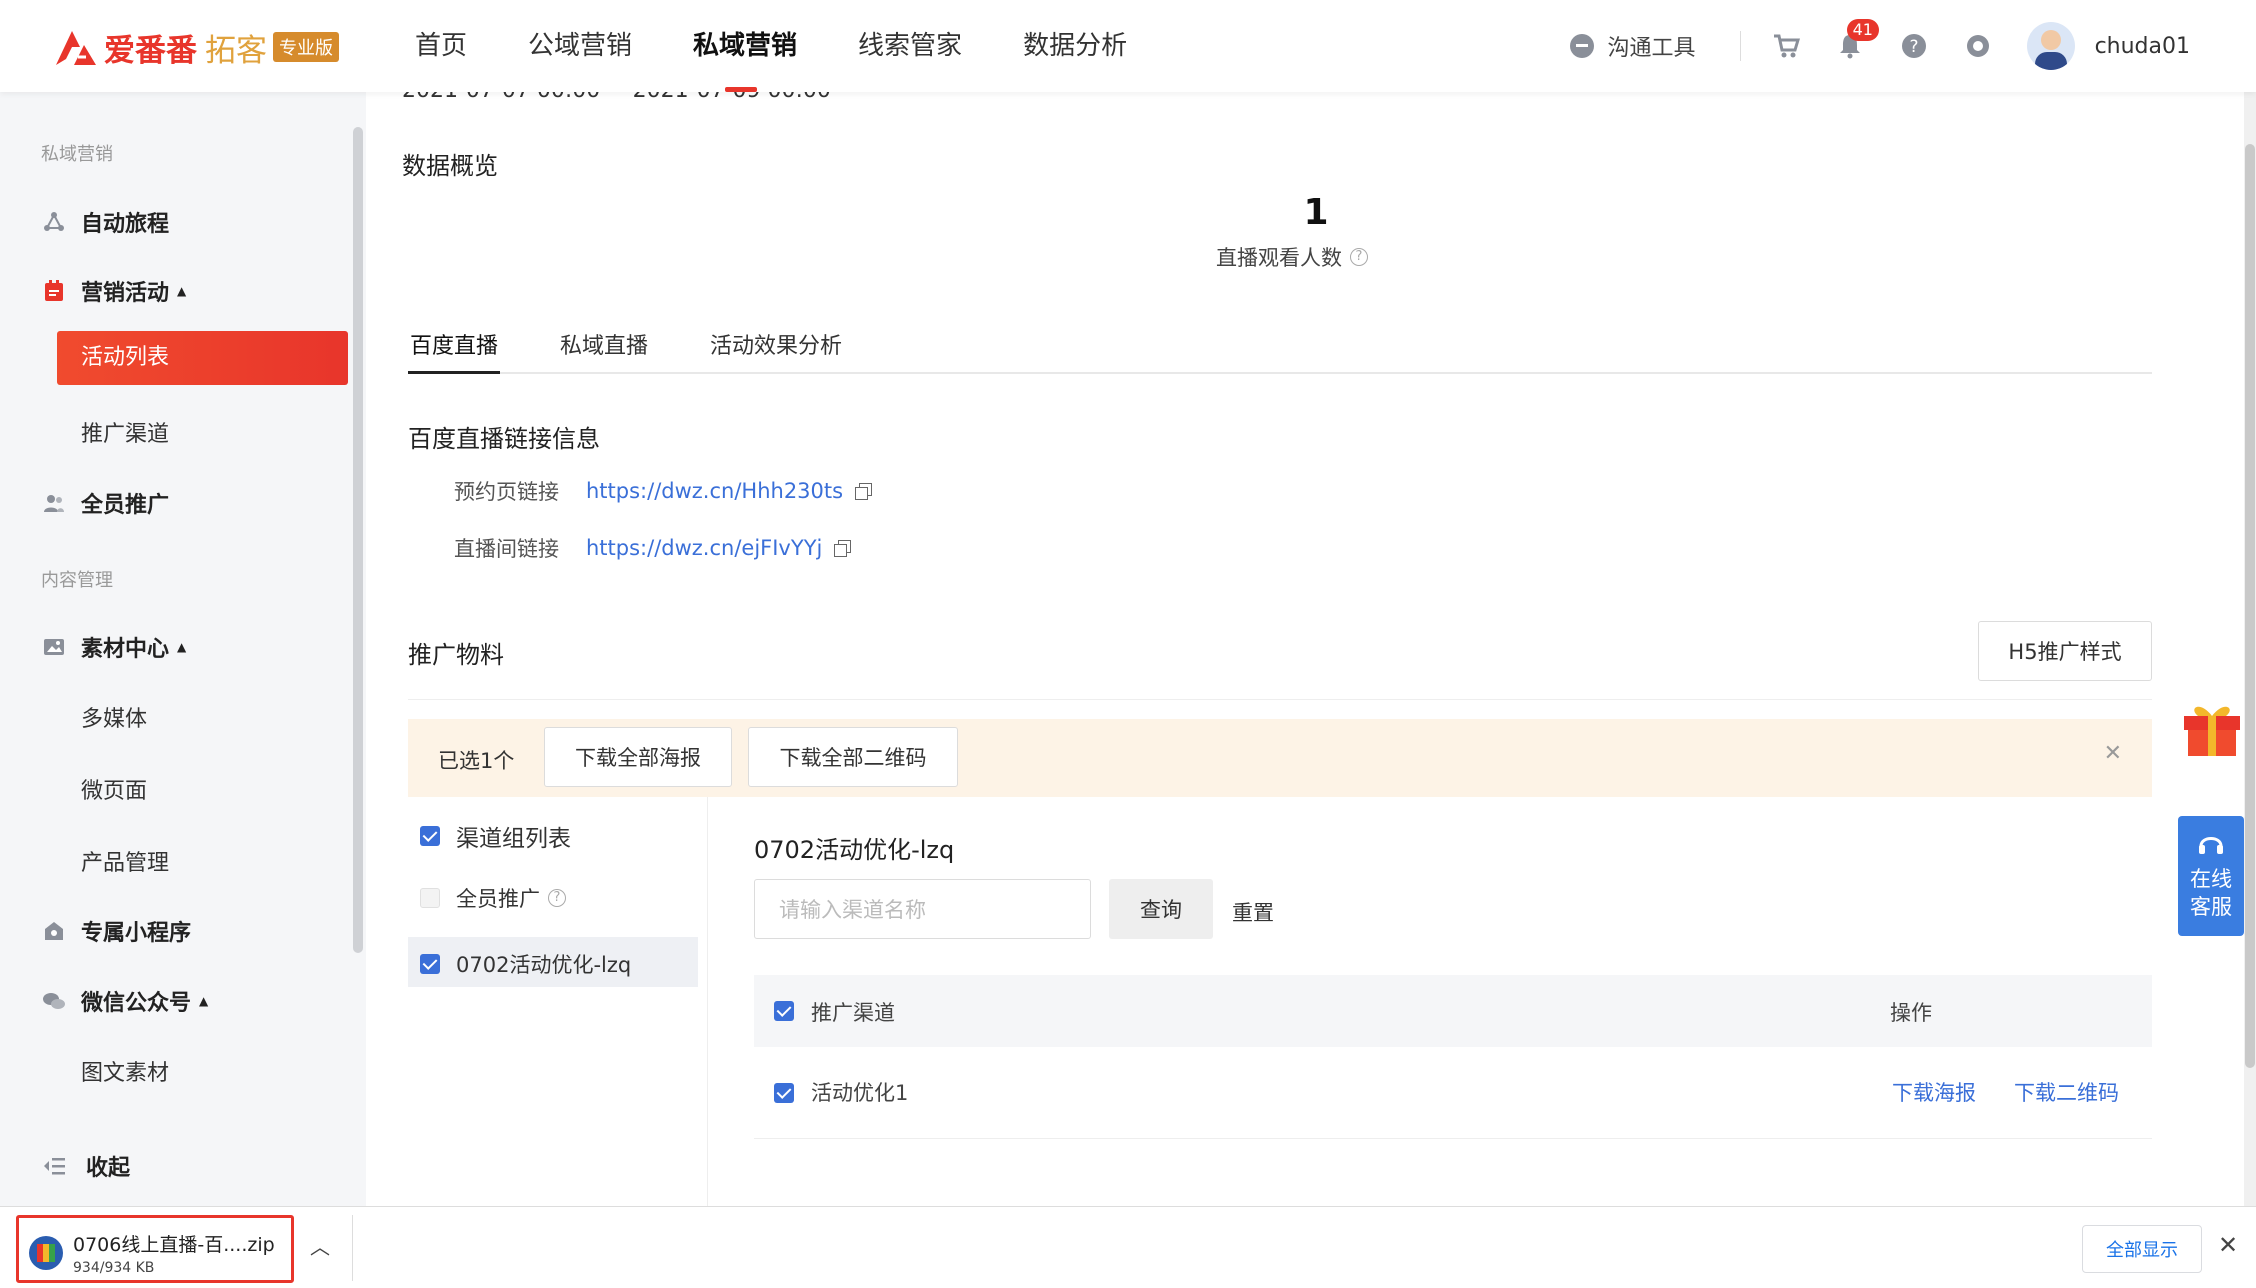  What do you see at coordinates (1453, 1093) in the screenshot?
I see `table-row: 活动优化1 下载海报 下载二维码` at bounding box center [1453, 1093].